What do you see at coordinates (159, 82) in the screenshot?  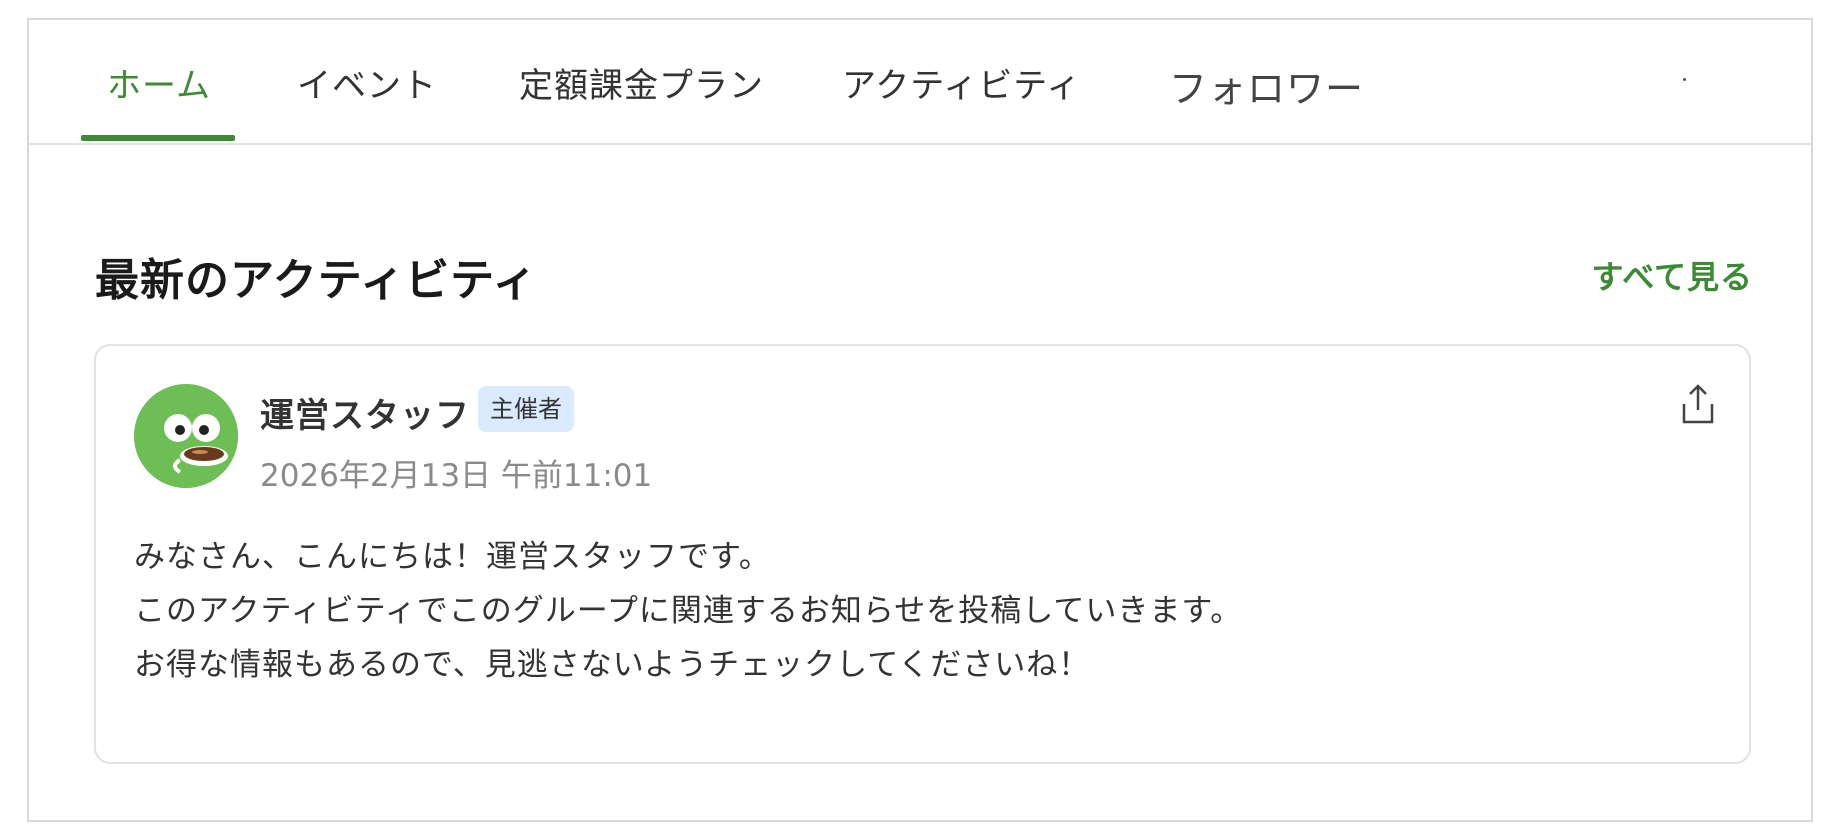 I see `tab-home: ホーム` at bounding box center [159, 82].